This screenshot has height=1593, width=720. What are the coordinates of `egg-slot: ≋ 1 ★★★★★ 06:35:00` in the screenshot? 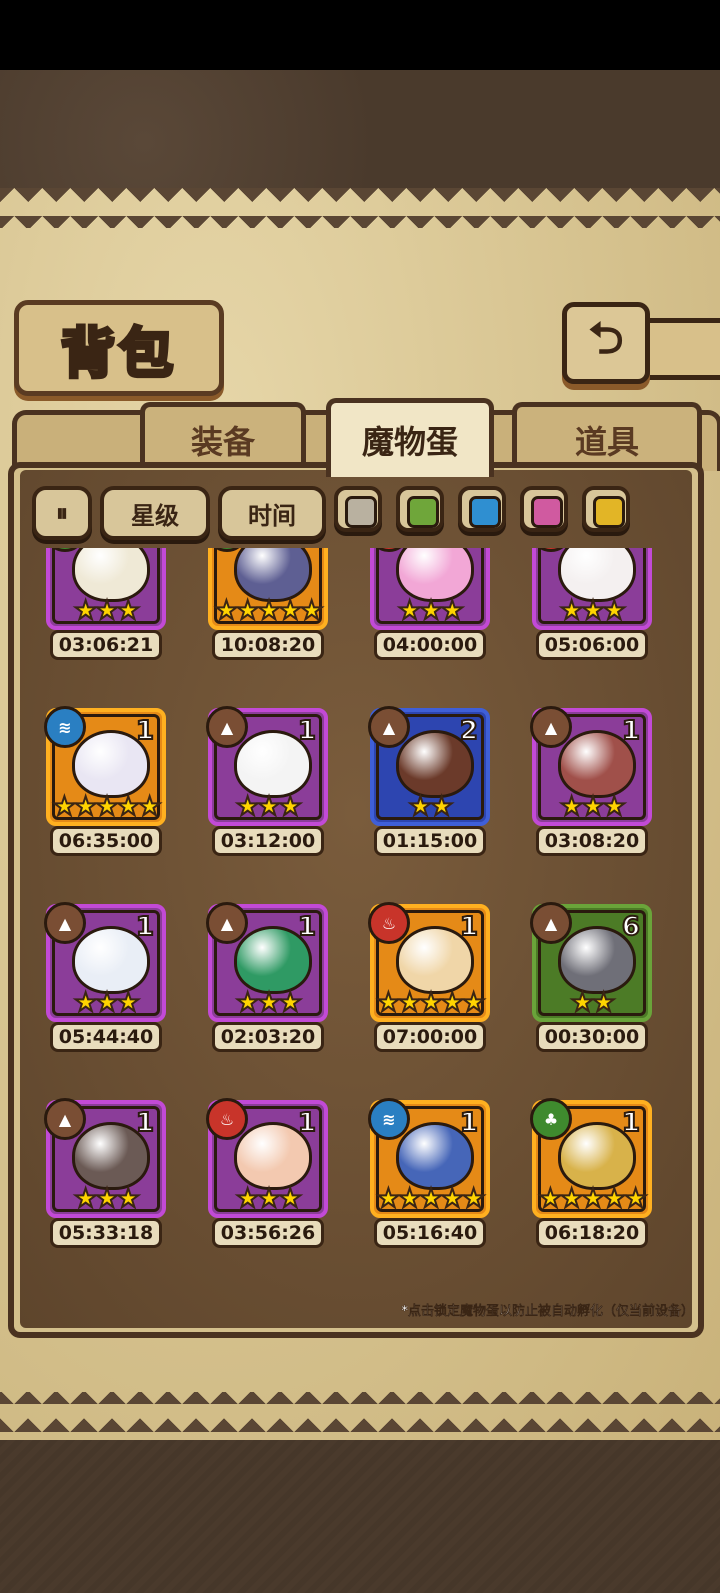 It's located at (116, 801).